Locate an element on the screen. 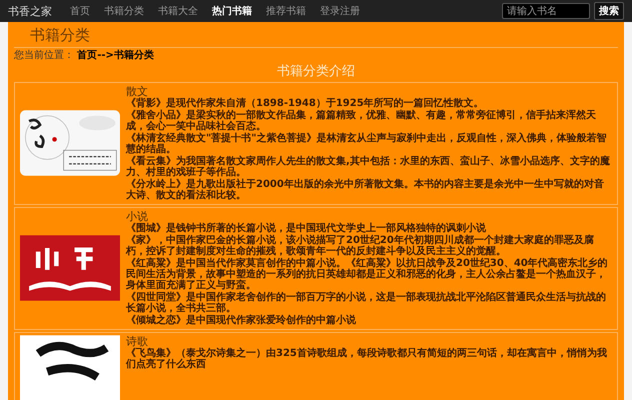 Image resolution: width=632 pixels, height=400 pixels. site-brand: 书香之家 is located at coordinates (30, 11).